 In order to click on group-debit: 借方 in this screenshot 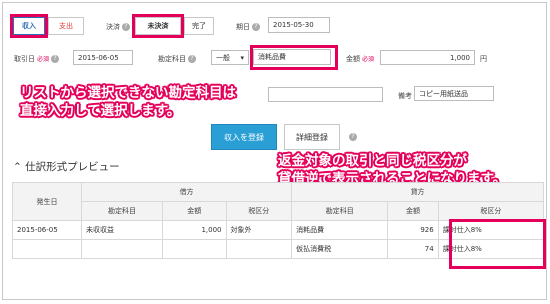, I will do `click(186, 192)`.